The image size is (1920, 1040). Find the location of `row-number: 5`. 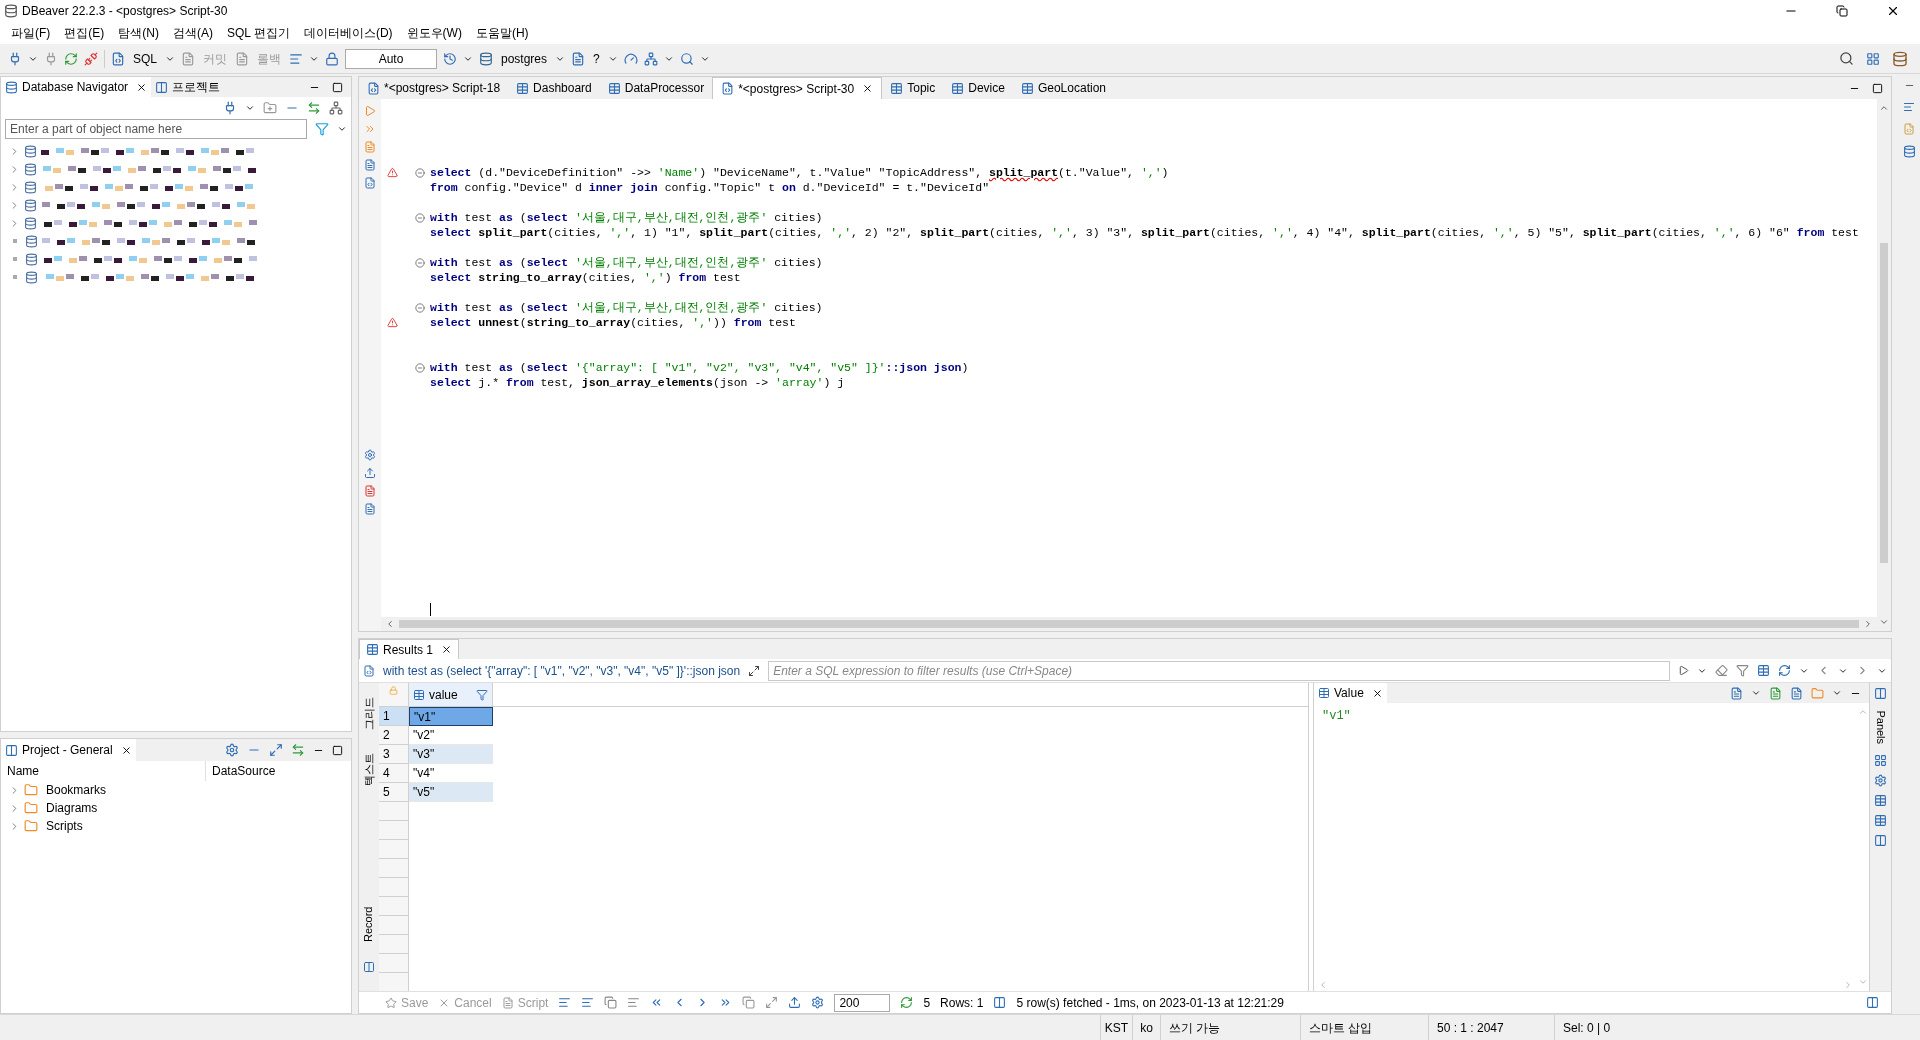

row-number: 5 is located at coordinates (394, 792).